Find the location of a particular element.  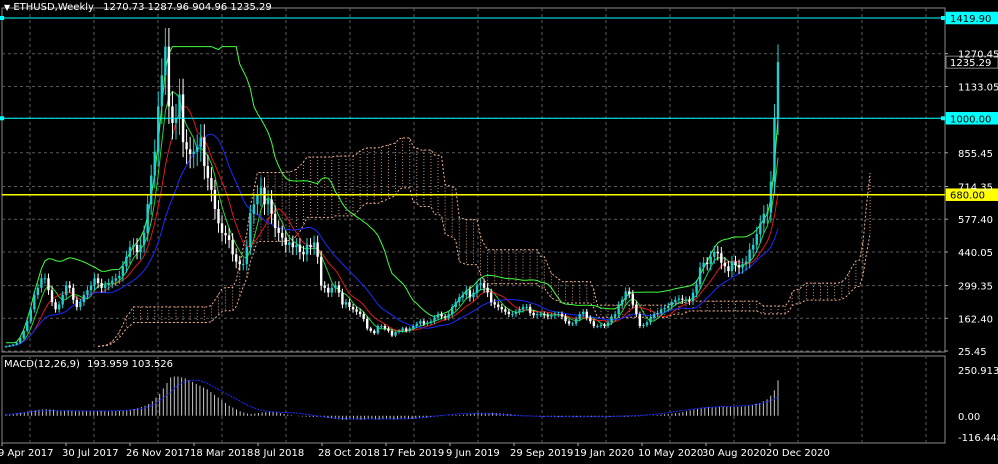

time-axis-label: 20 Dec 2020 is located at coordinates (798, 453).